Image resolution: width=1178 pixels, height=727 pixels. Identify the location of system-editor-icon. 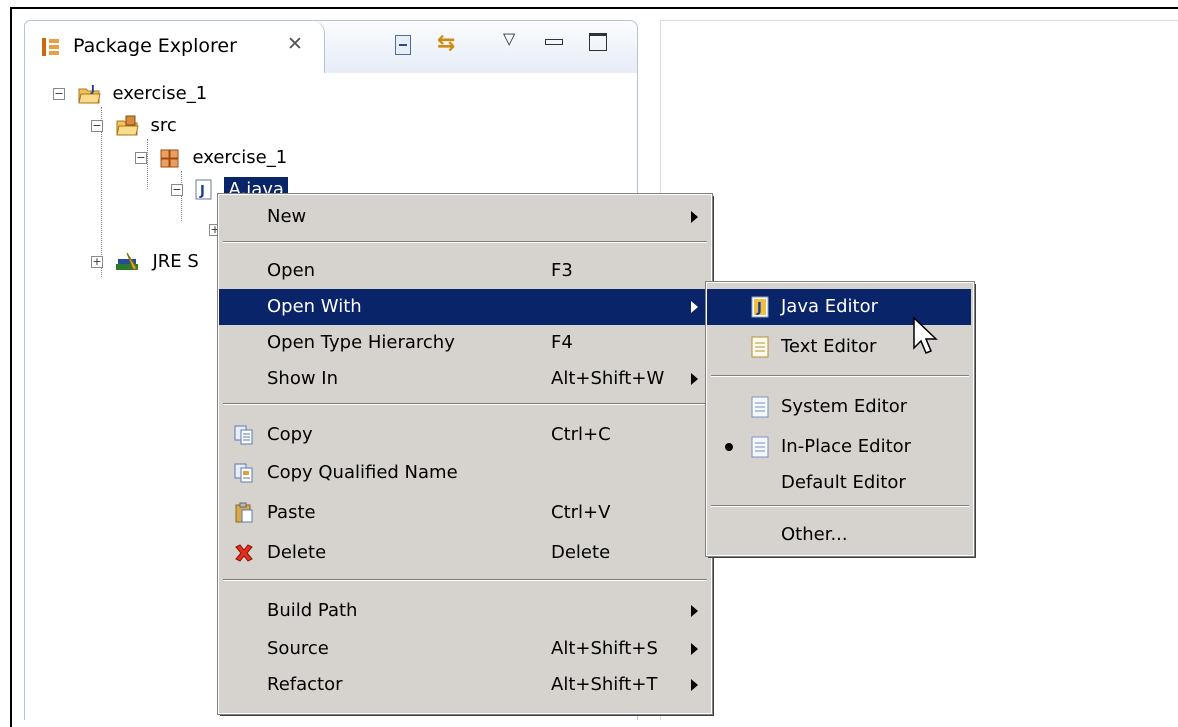
(760, 407).